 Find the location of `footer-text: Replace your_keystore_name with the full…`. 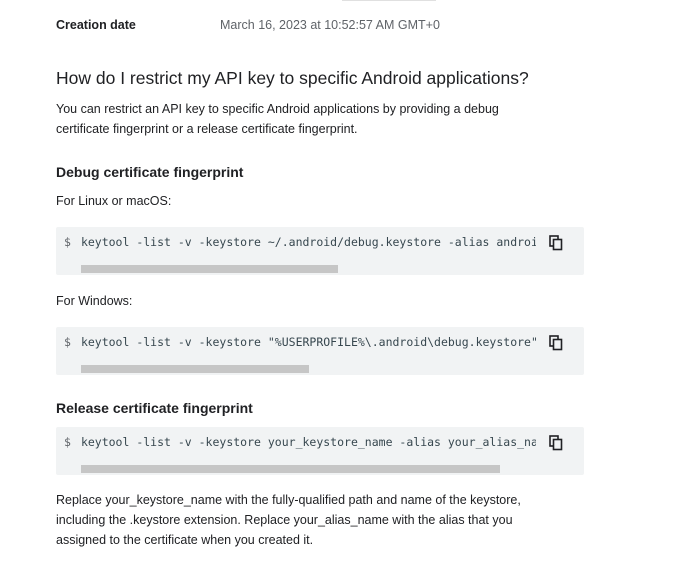

footer-text: Replace your_keystore_name with the full… is located at coordinates (316, 520).